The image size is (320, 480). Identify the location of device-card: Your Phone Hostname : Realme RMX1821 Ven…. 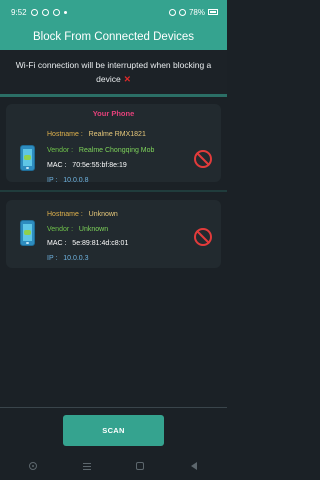
(113, 144).